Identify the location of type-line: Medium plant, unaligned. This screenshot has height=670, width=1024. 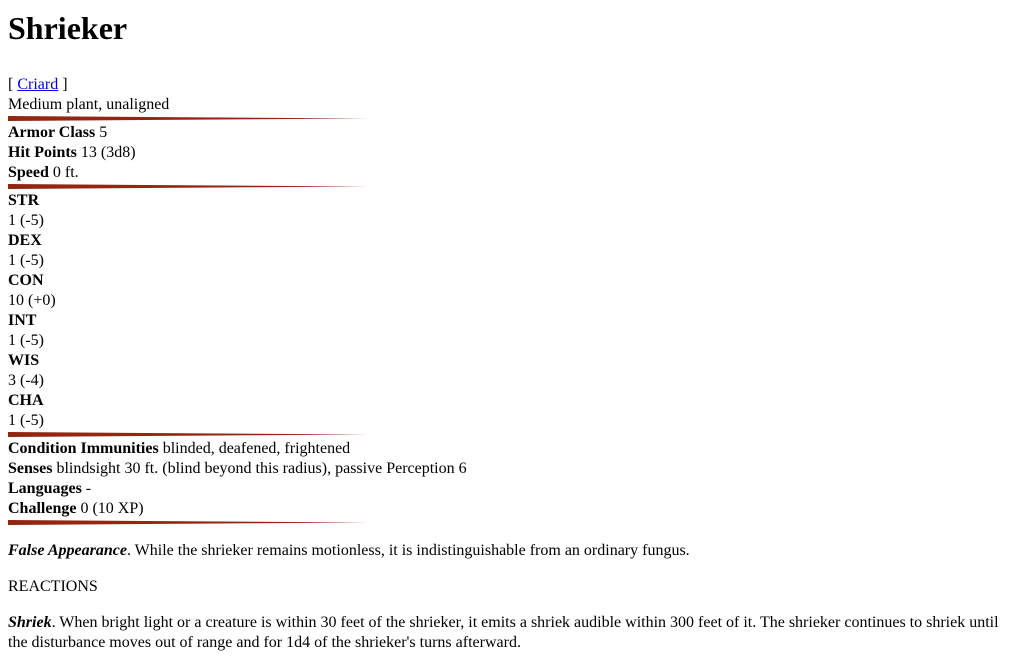
(89, 104).